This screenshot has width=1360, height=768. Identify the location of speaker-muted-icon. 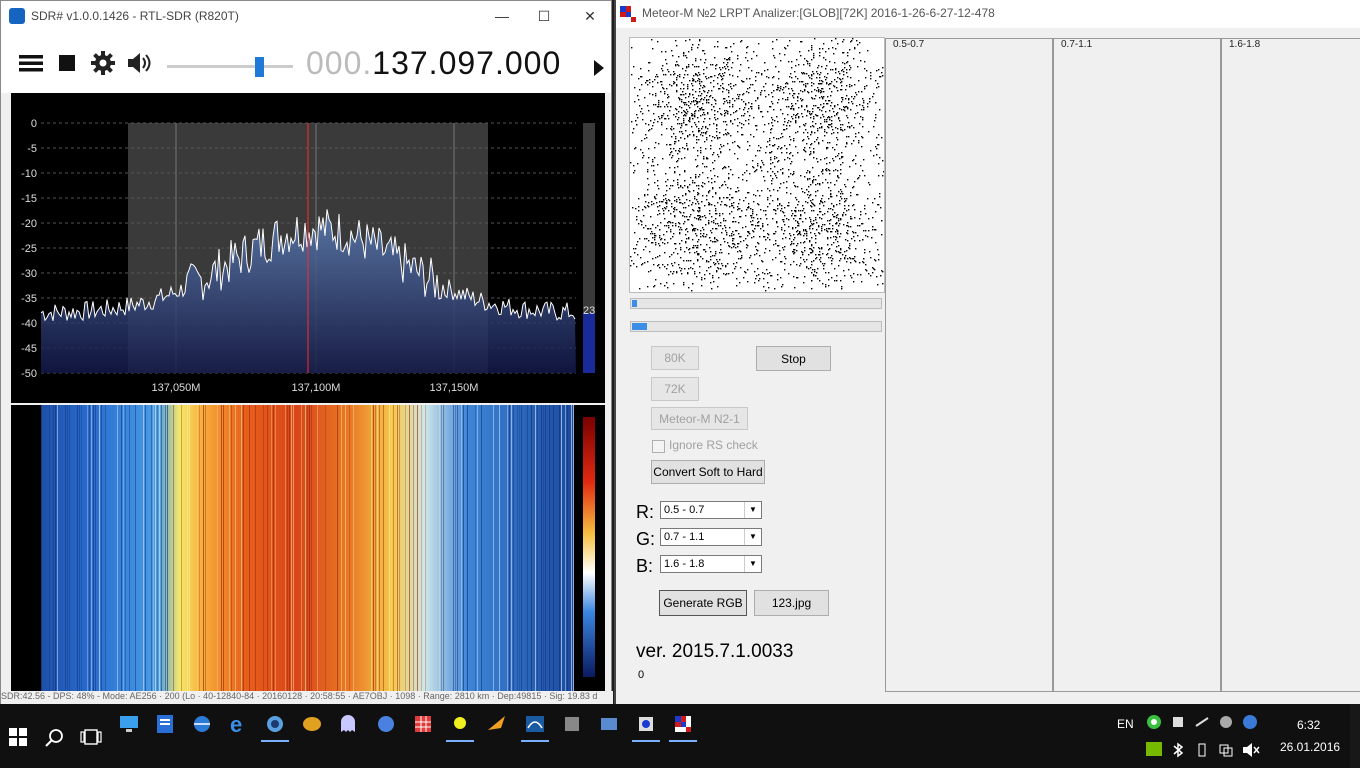
(1251, 750).